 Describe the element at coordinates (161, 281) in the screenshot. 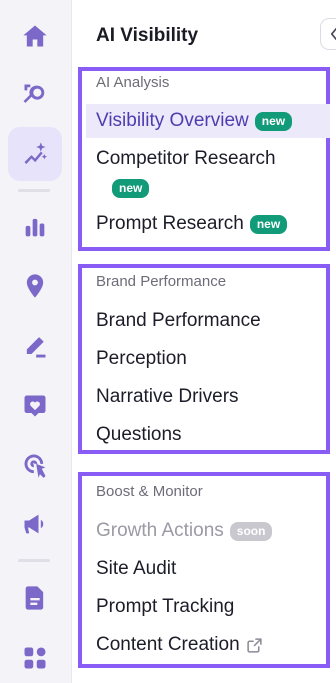

I see `group-label: Brand Performance` at that location.